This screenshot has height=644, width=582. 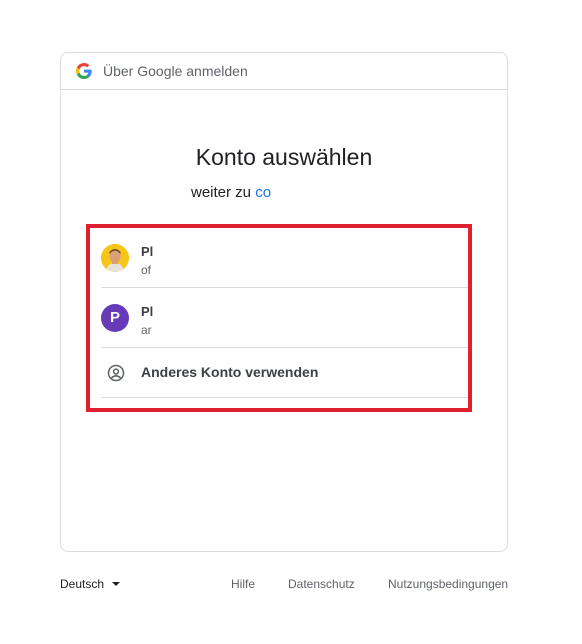 I want to click on privacy-link: Datenschutz, so click(x=321, y=584).